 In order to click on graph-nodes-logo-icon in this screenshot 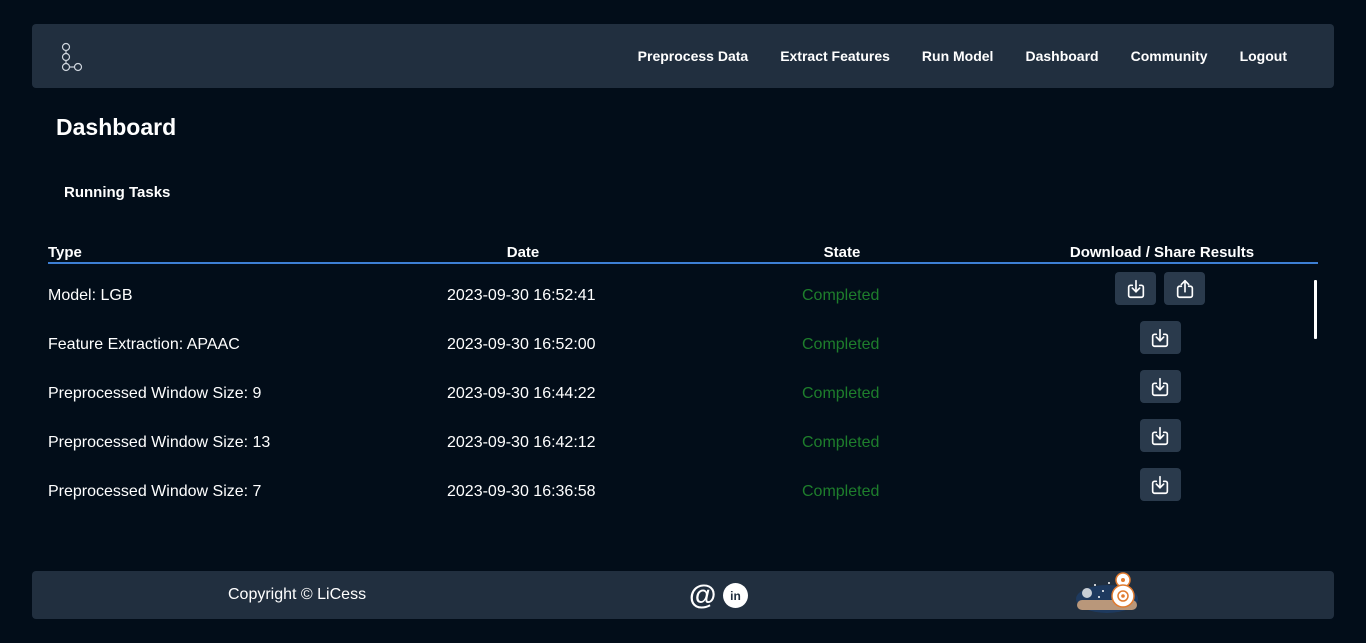, I will do `click(73, 57)`.